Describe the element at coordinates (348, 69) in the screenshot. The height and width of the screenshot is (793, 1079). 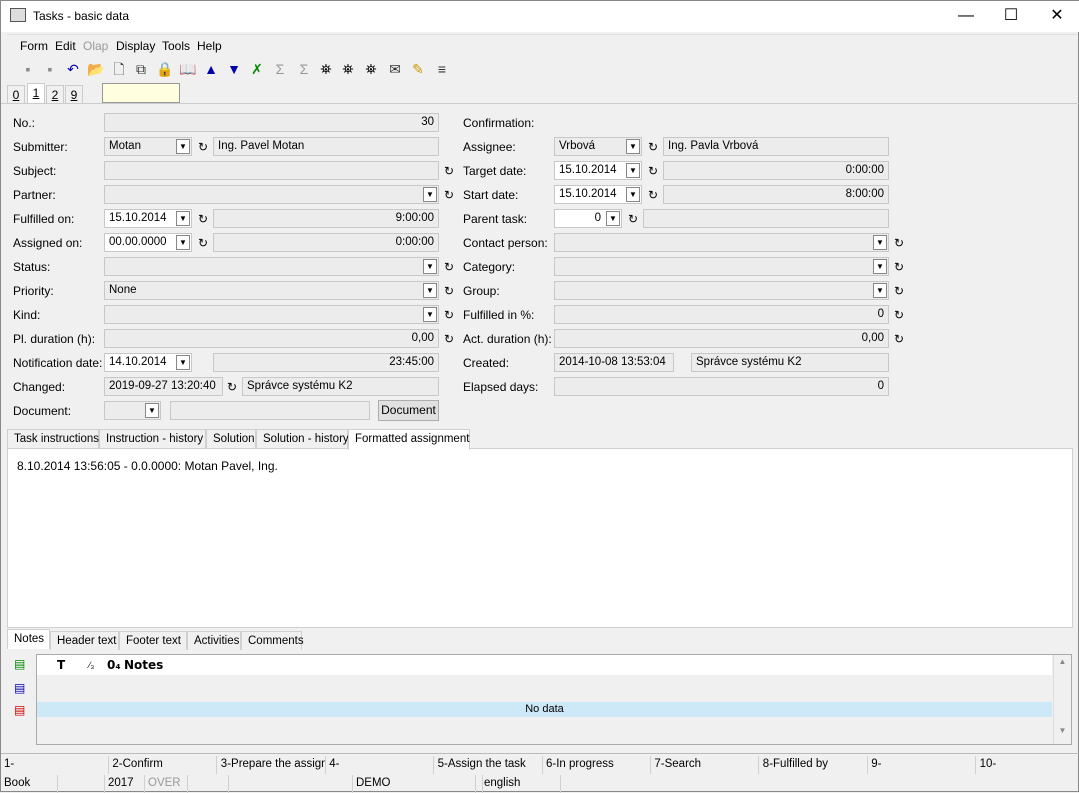
I see `binoculars-up-icon: ⛯` at that location.